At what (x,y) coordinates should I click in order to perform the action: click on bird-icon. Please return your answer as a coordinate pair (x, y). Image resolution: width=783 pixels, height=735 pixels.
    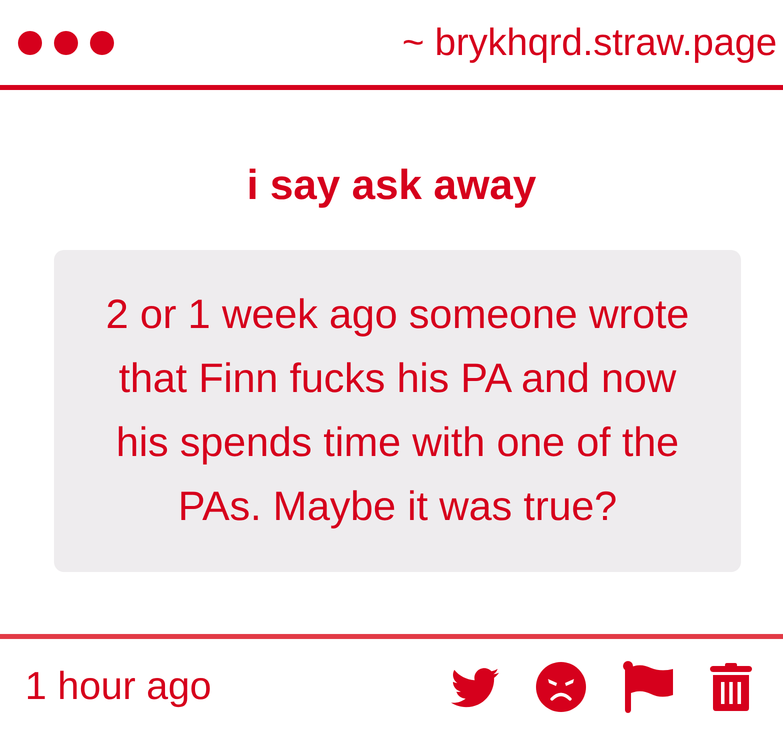
    Looking at the image, I should click on (475, 687).